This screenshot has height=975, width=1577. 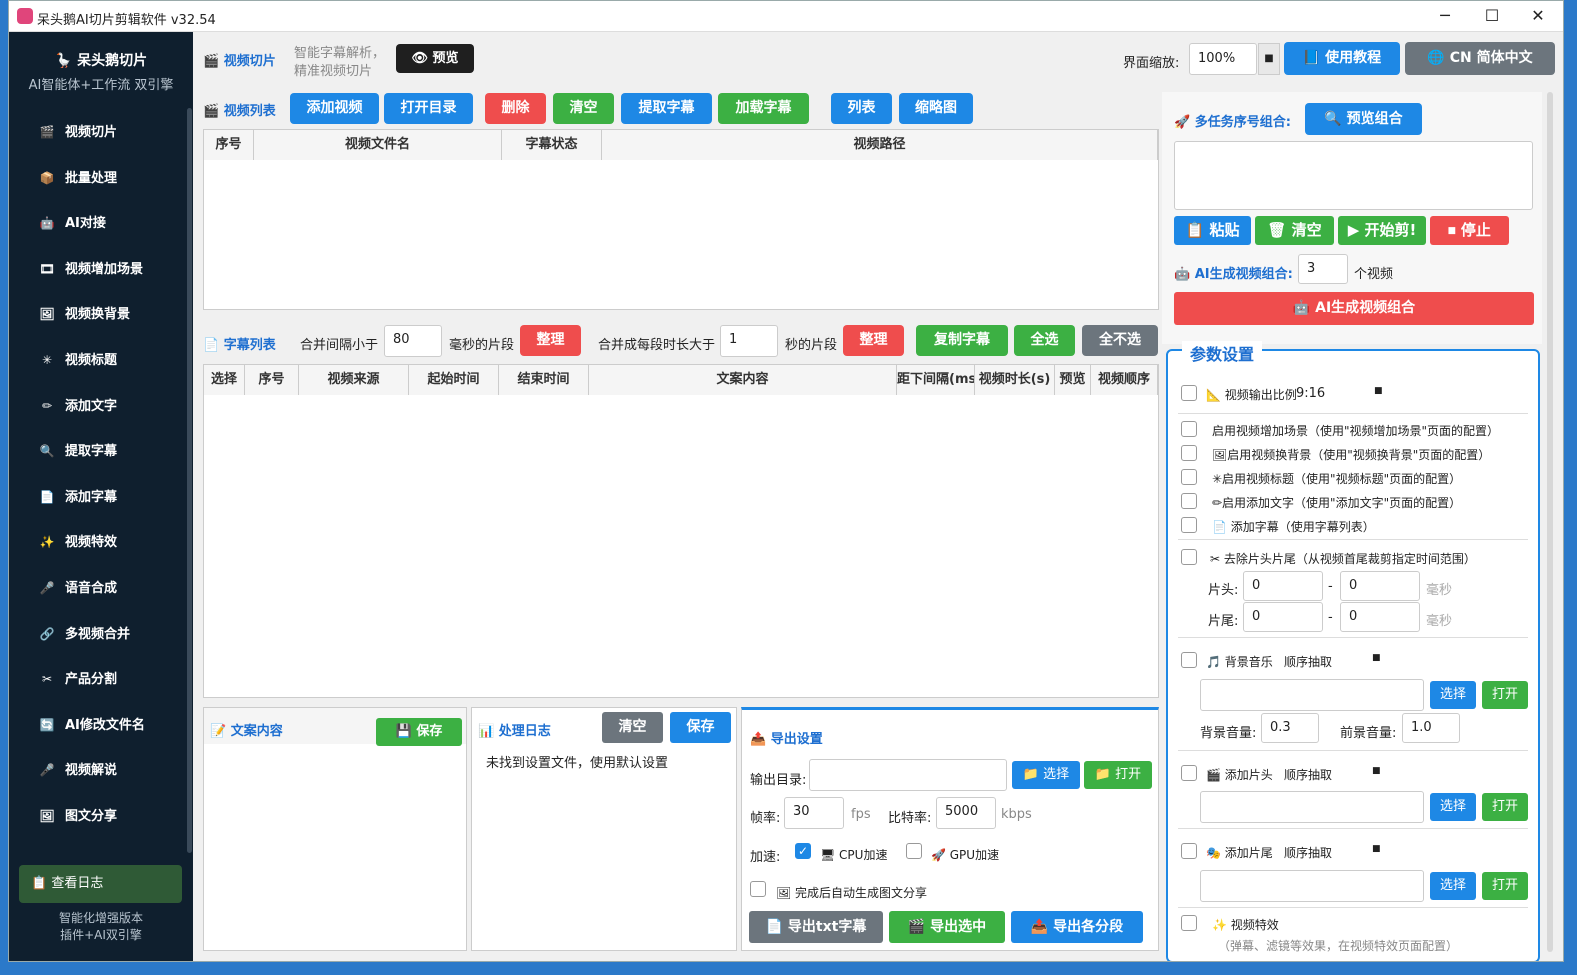 I want to click on ai-count-input: 3, so click(x=1323, y=269).